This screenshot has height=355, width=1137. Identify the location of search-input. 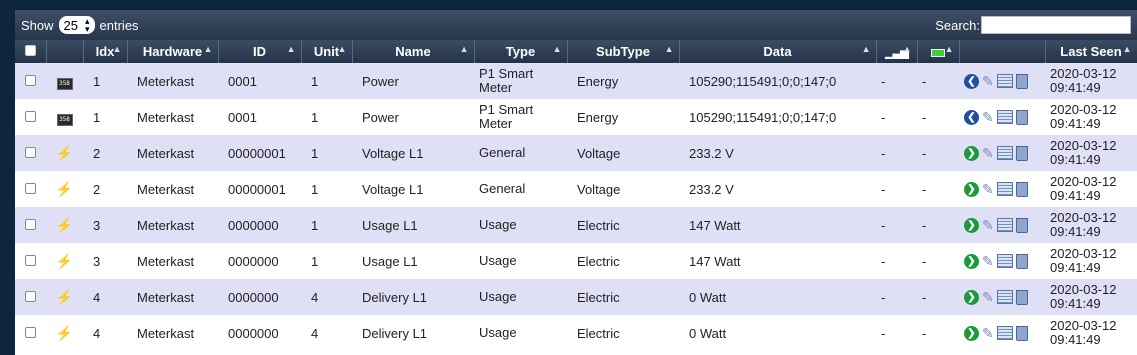
(1056, 25).